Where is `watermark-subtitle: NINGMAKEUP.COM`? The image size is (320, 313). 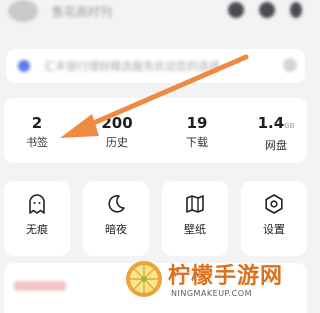 watermark-subtitle: NINGMAKEUP.COM is located at coordinates (211, 293).